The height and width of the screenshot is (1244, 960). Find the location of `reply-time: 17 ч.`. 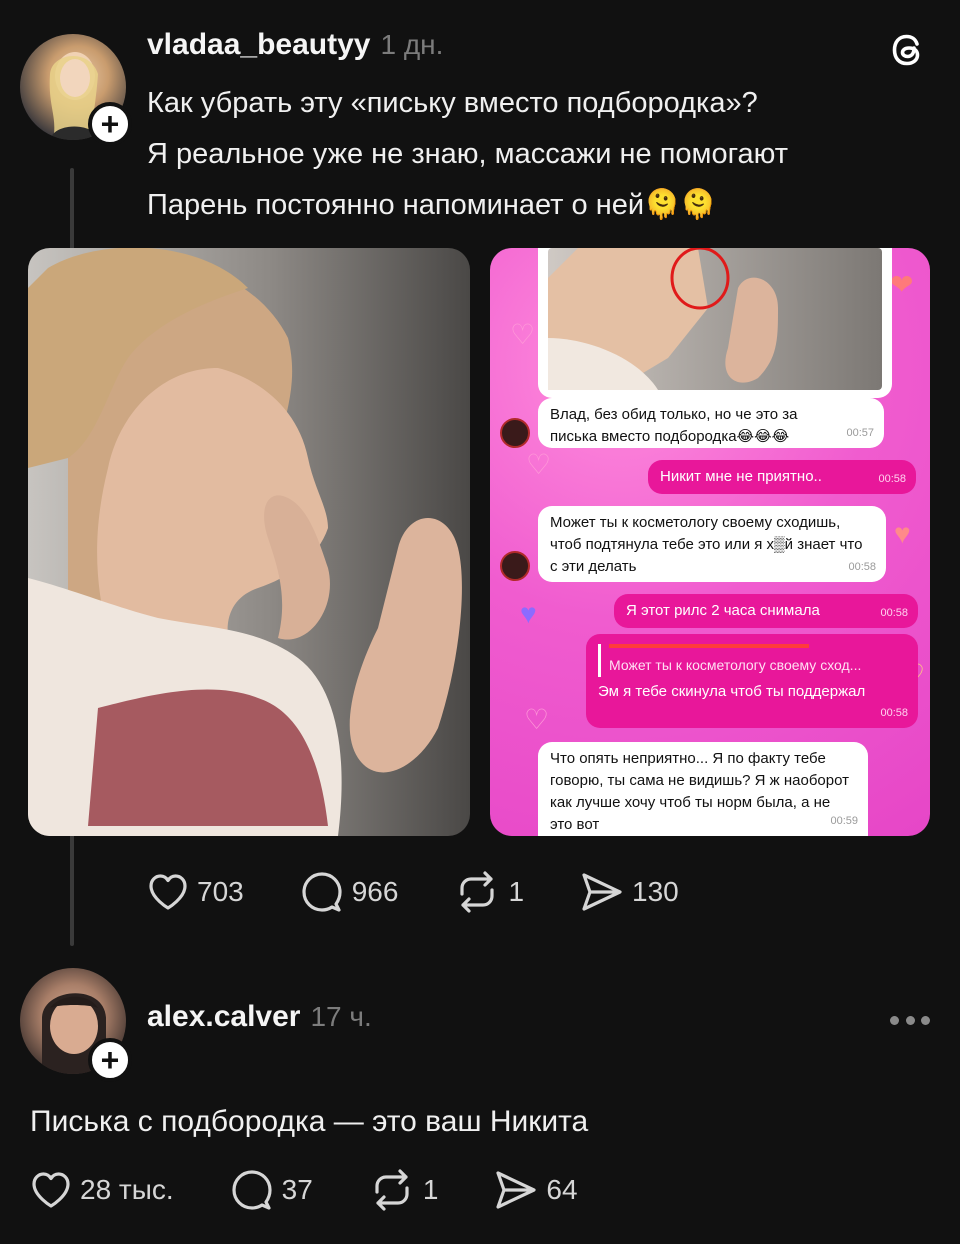

reply-time: 17 ч. is located at coordinates (341, 1016).